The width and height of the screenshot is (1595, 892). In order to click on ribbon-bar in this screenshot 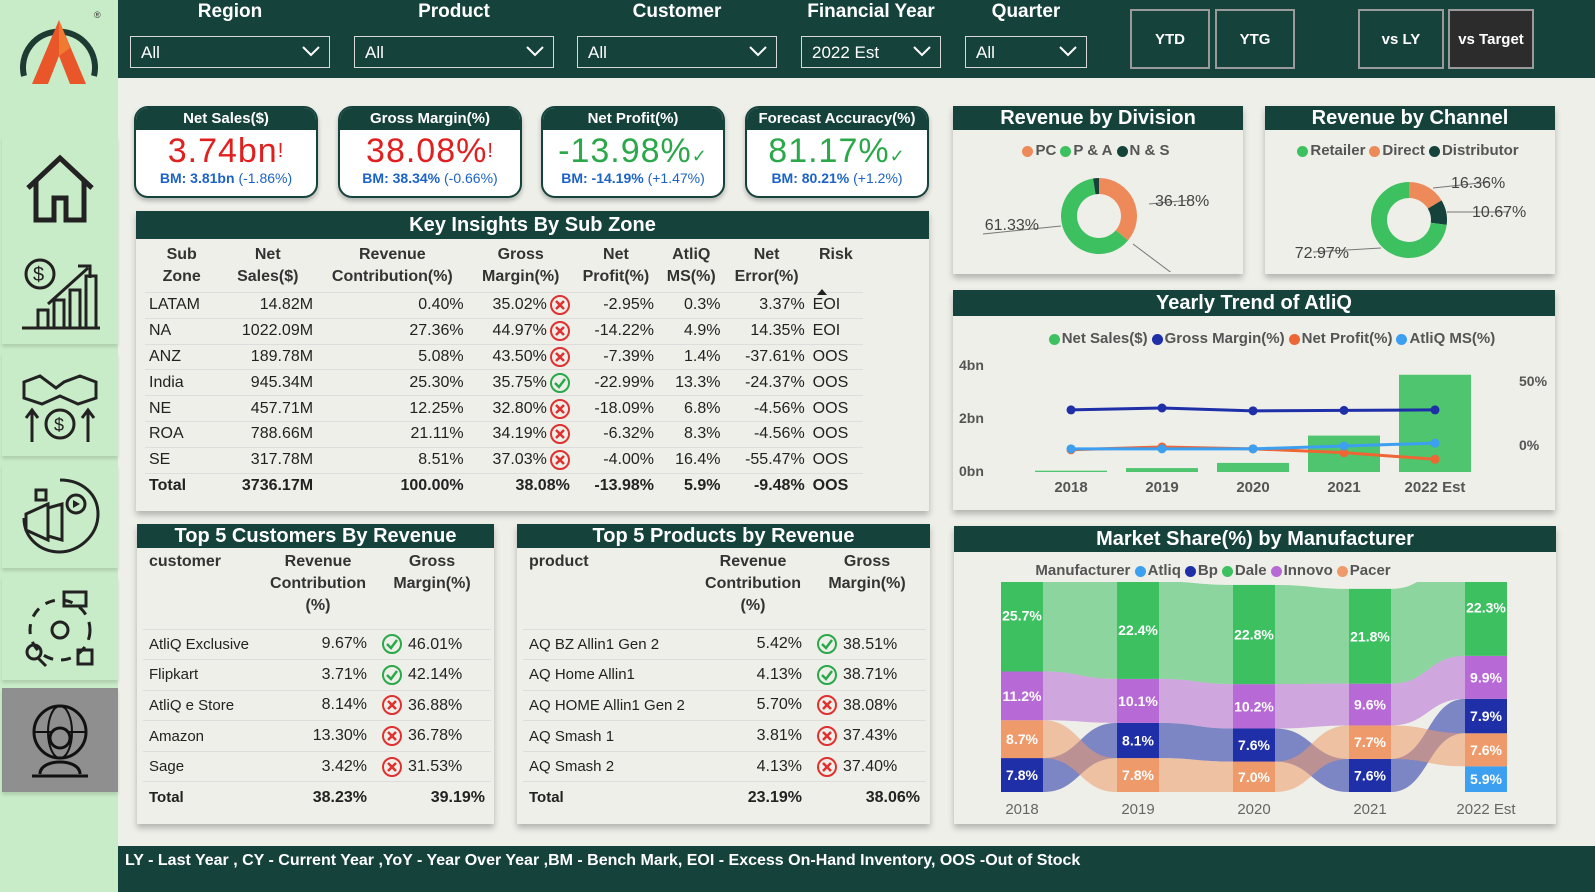, I will do `click(1486, 619)`.